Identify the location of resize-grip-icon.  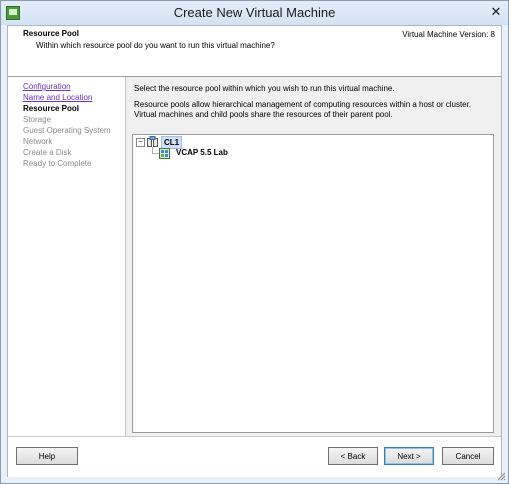
(501, 476).